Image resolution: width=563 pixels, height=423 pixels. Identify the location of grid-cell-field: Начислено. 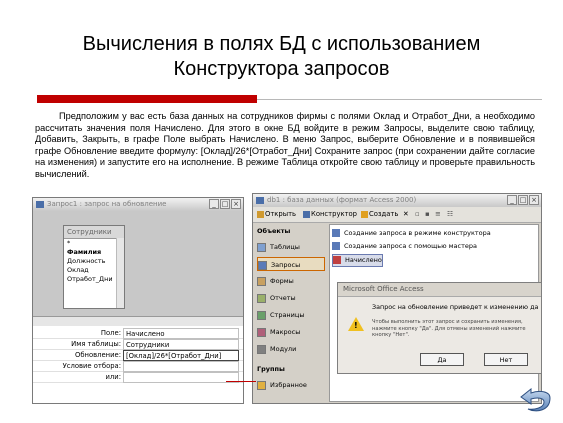
(181, 333).